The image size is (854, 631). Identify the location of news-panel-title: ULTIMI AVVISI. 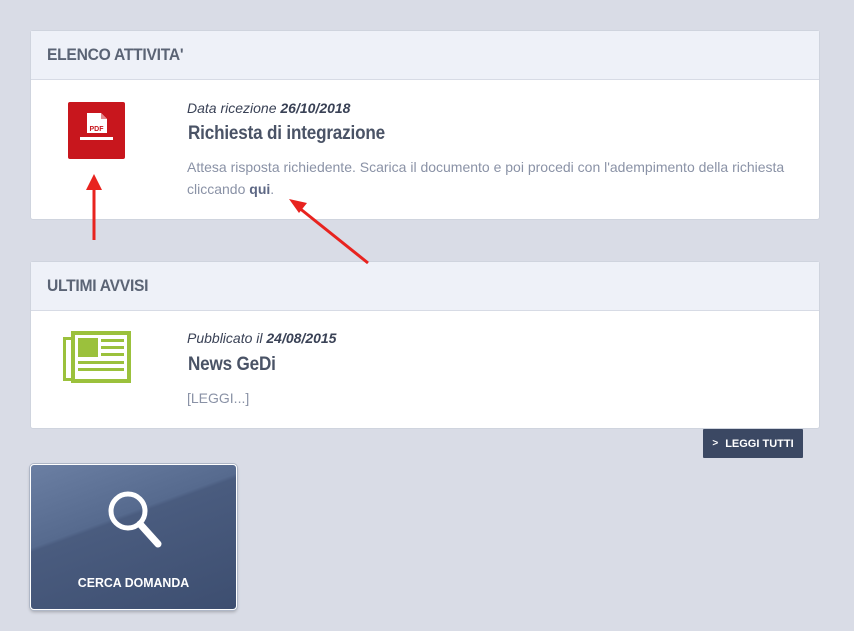
(98, 285).